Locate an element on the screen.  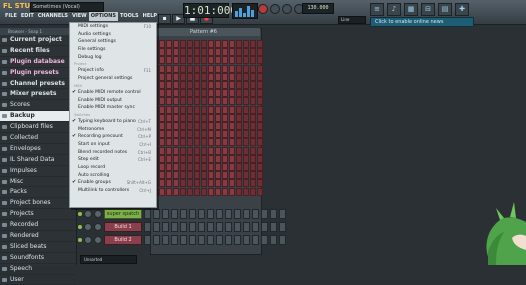
plugin-picker-icon: ✚ is located at coordinates (462, 9).